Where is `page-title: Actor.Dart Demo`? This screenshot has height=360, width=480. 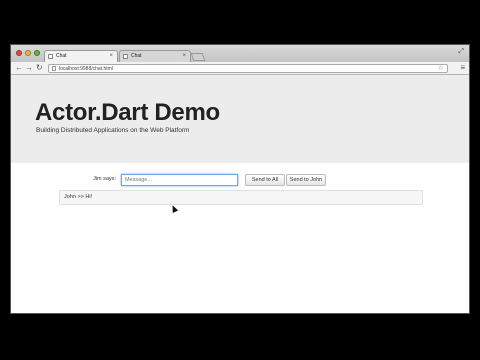
page-title: Actor.Dart Demo is located at coordinates (127, 112).